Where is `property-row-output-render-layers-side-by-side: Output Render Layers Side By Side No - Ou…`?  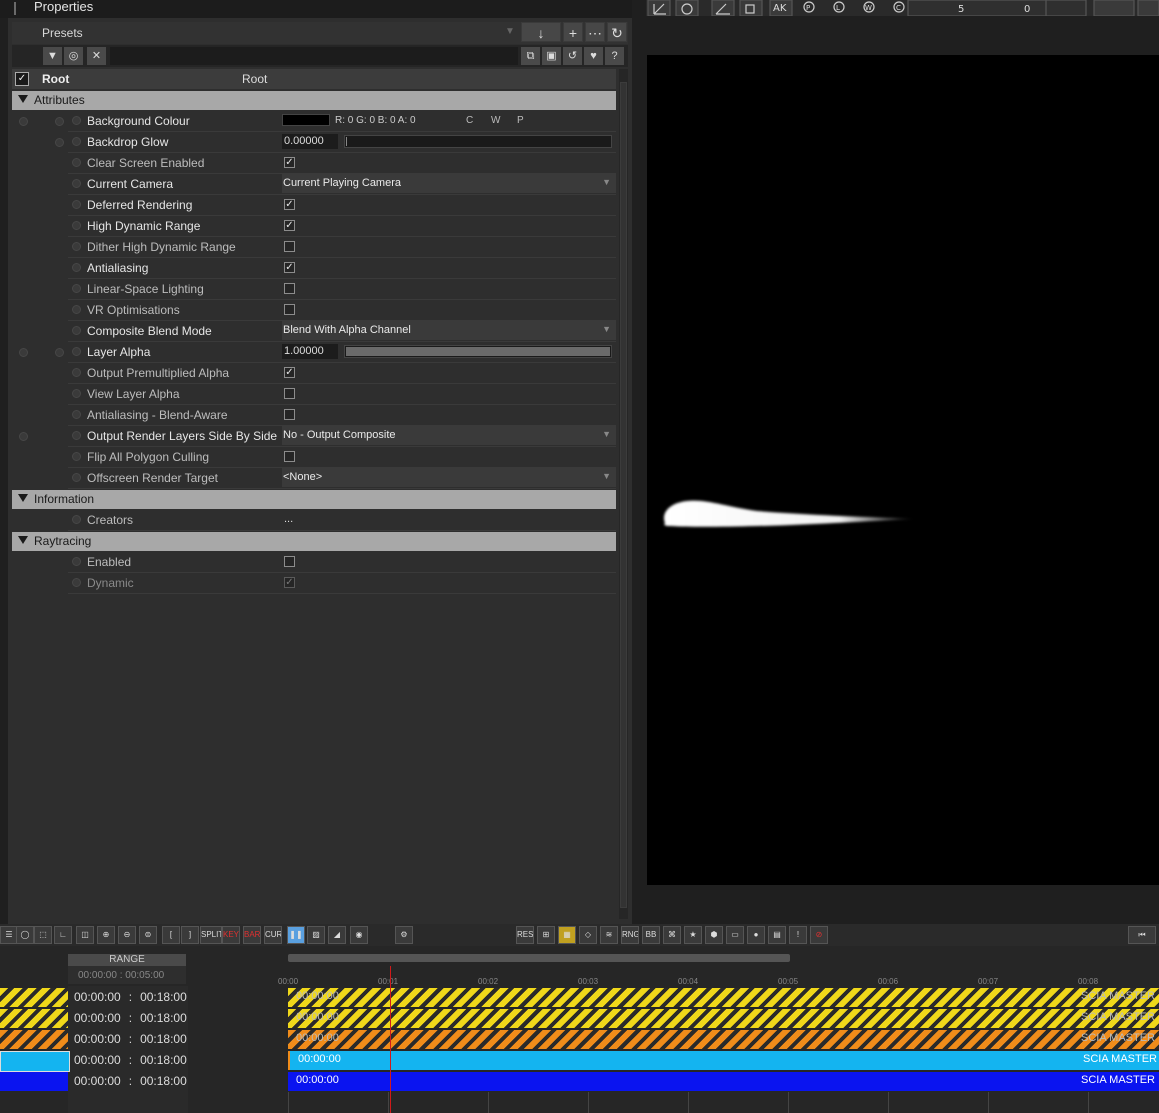
property-row-output-render-layers-side-by-side: Output Render Layers Side By Side No - Ou… is located at coordinates (342, 436).